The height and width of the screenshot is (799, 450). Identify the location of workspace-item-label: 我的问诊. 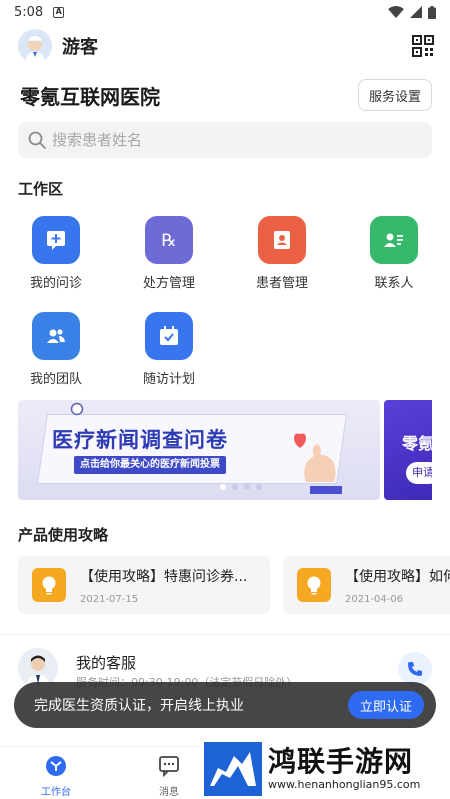
(55, 283).